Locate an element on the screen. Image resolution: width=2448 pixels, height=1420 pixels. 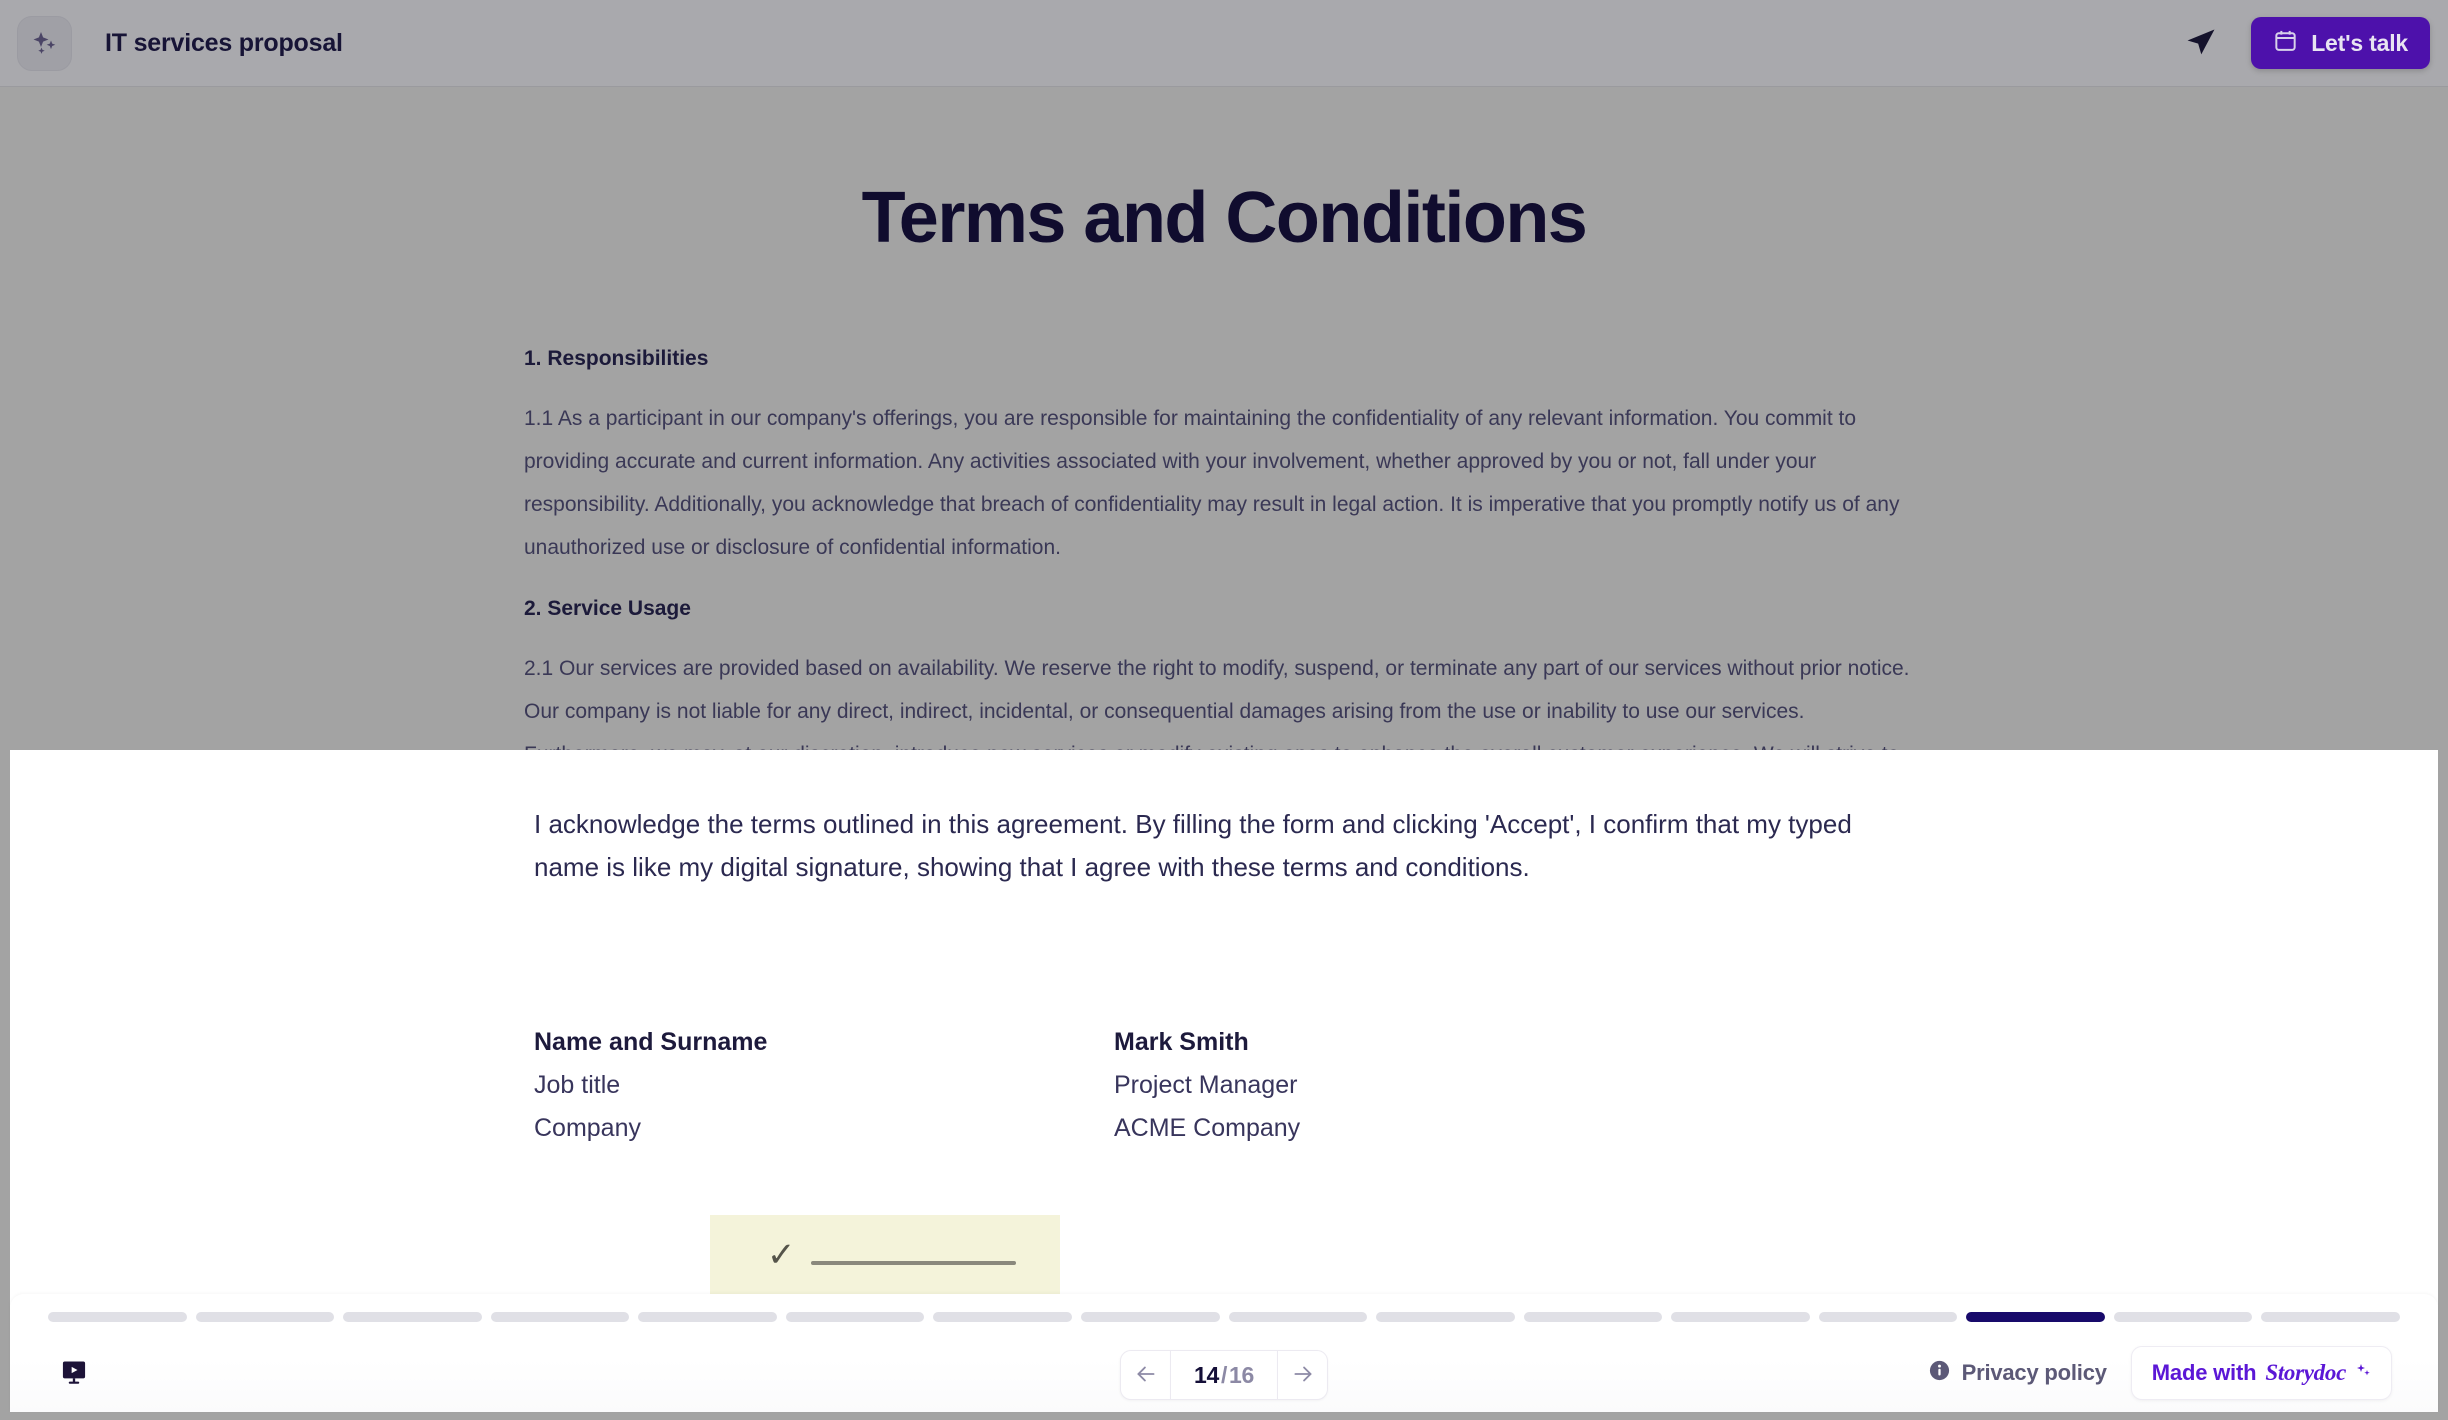
calendar-icon is located at coordinates (2285, 43).